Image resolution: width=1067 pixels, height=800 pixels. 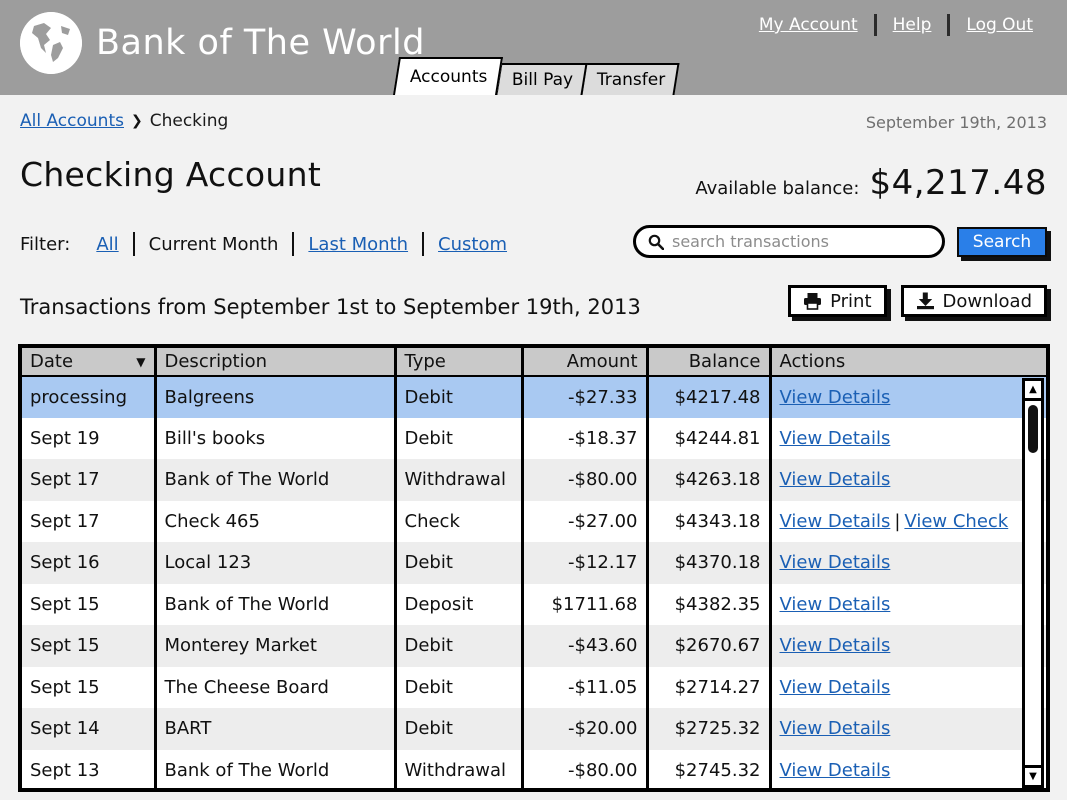 I want to click on brand: Bank of The World, so click(x=222, y=43).